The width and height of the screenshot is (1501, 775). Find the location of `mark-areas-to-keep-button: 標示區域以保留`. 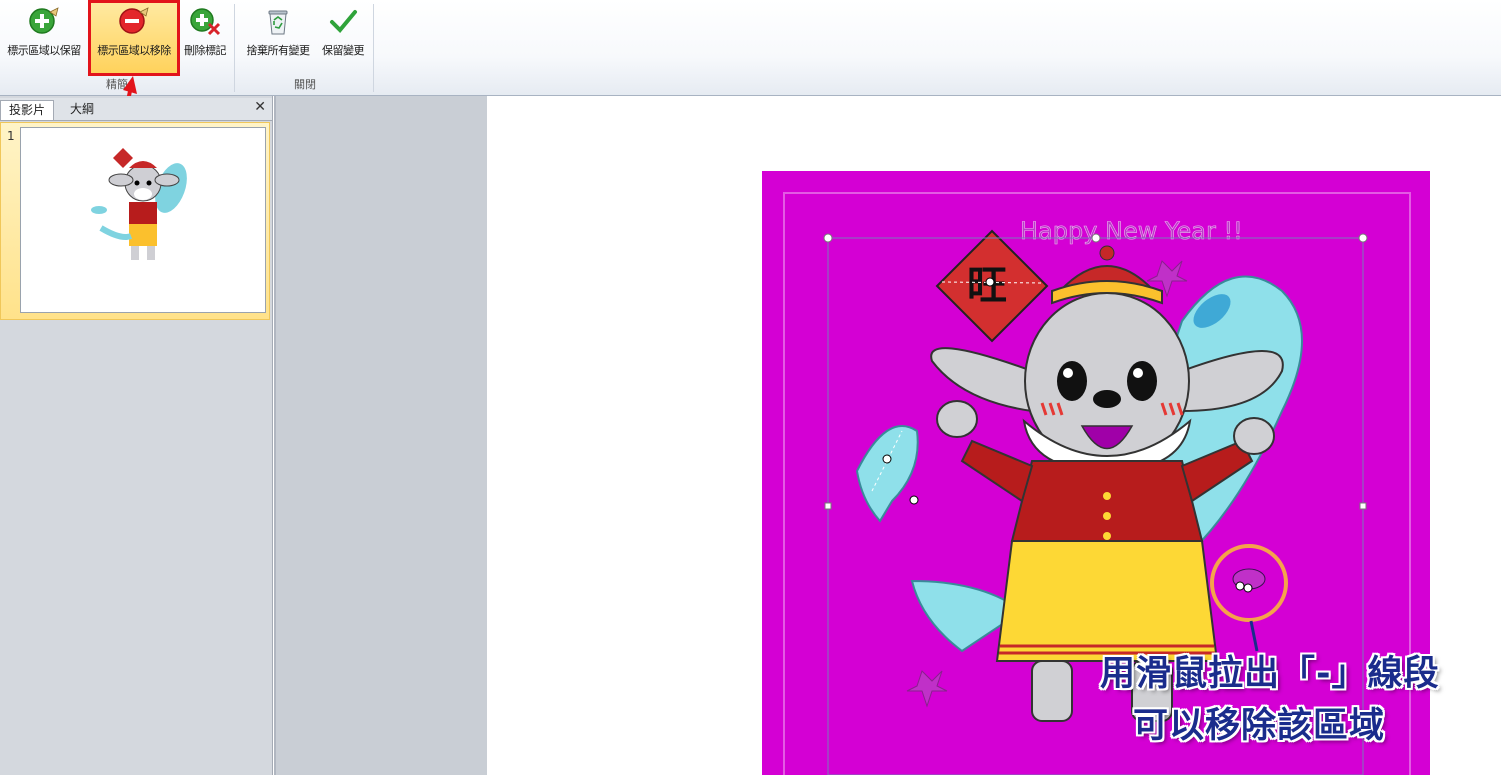

mark-areas-to-keep-button: 標示區域以保留 is located at coordinates (44, 32).